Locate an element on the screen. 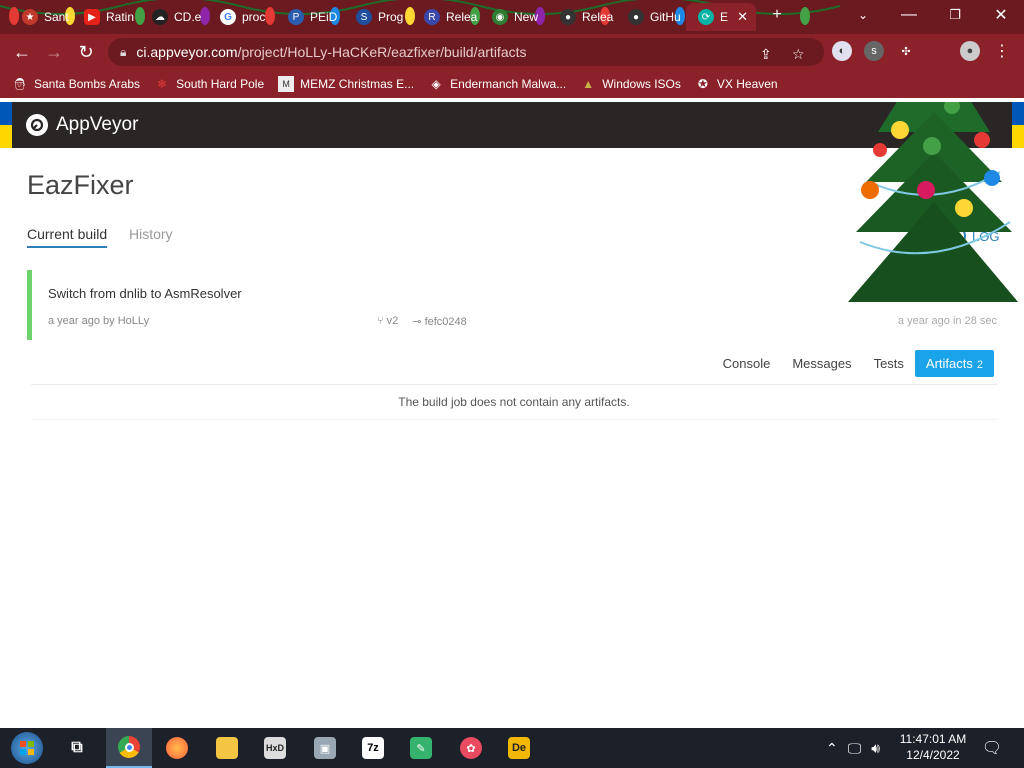  tab-github-release: ● Relea is located at coordinates (581, 17).